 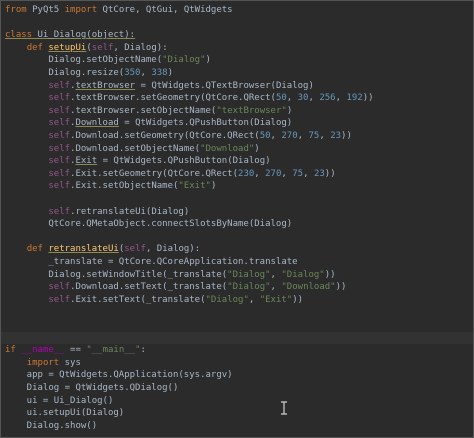 What do you see at coordinates (246, 173) in the screenshot?
I see `code-token: 230` at bounding box center [246, 173].